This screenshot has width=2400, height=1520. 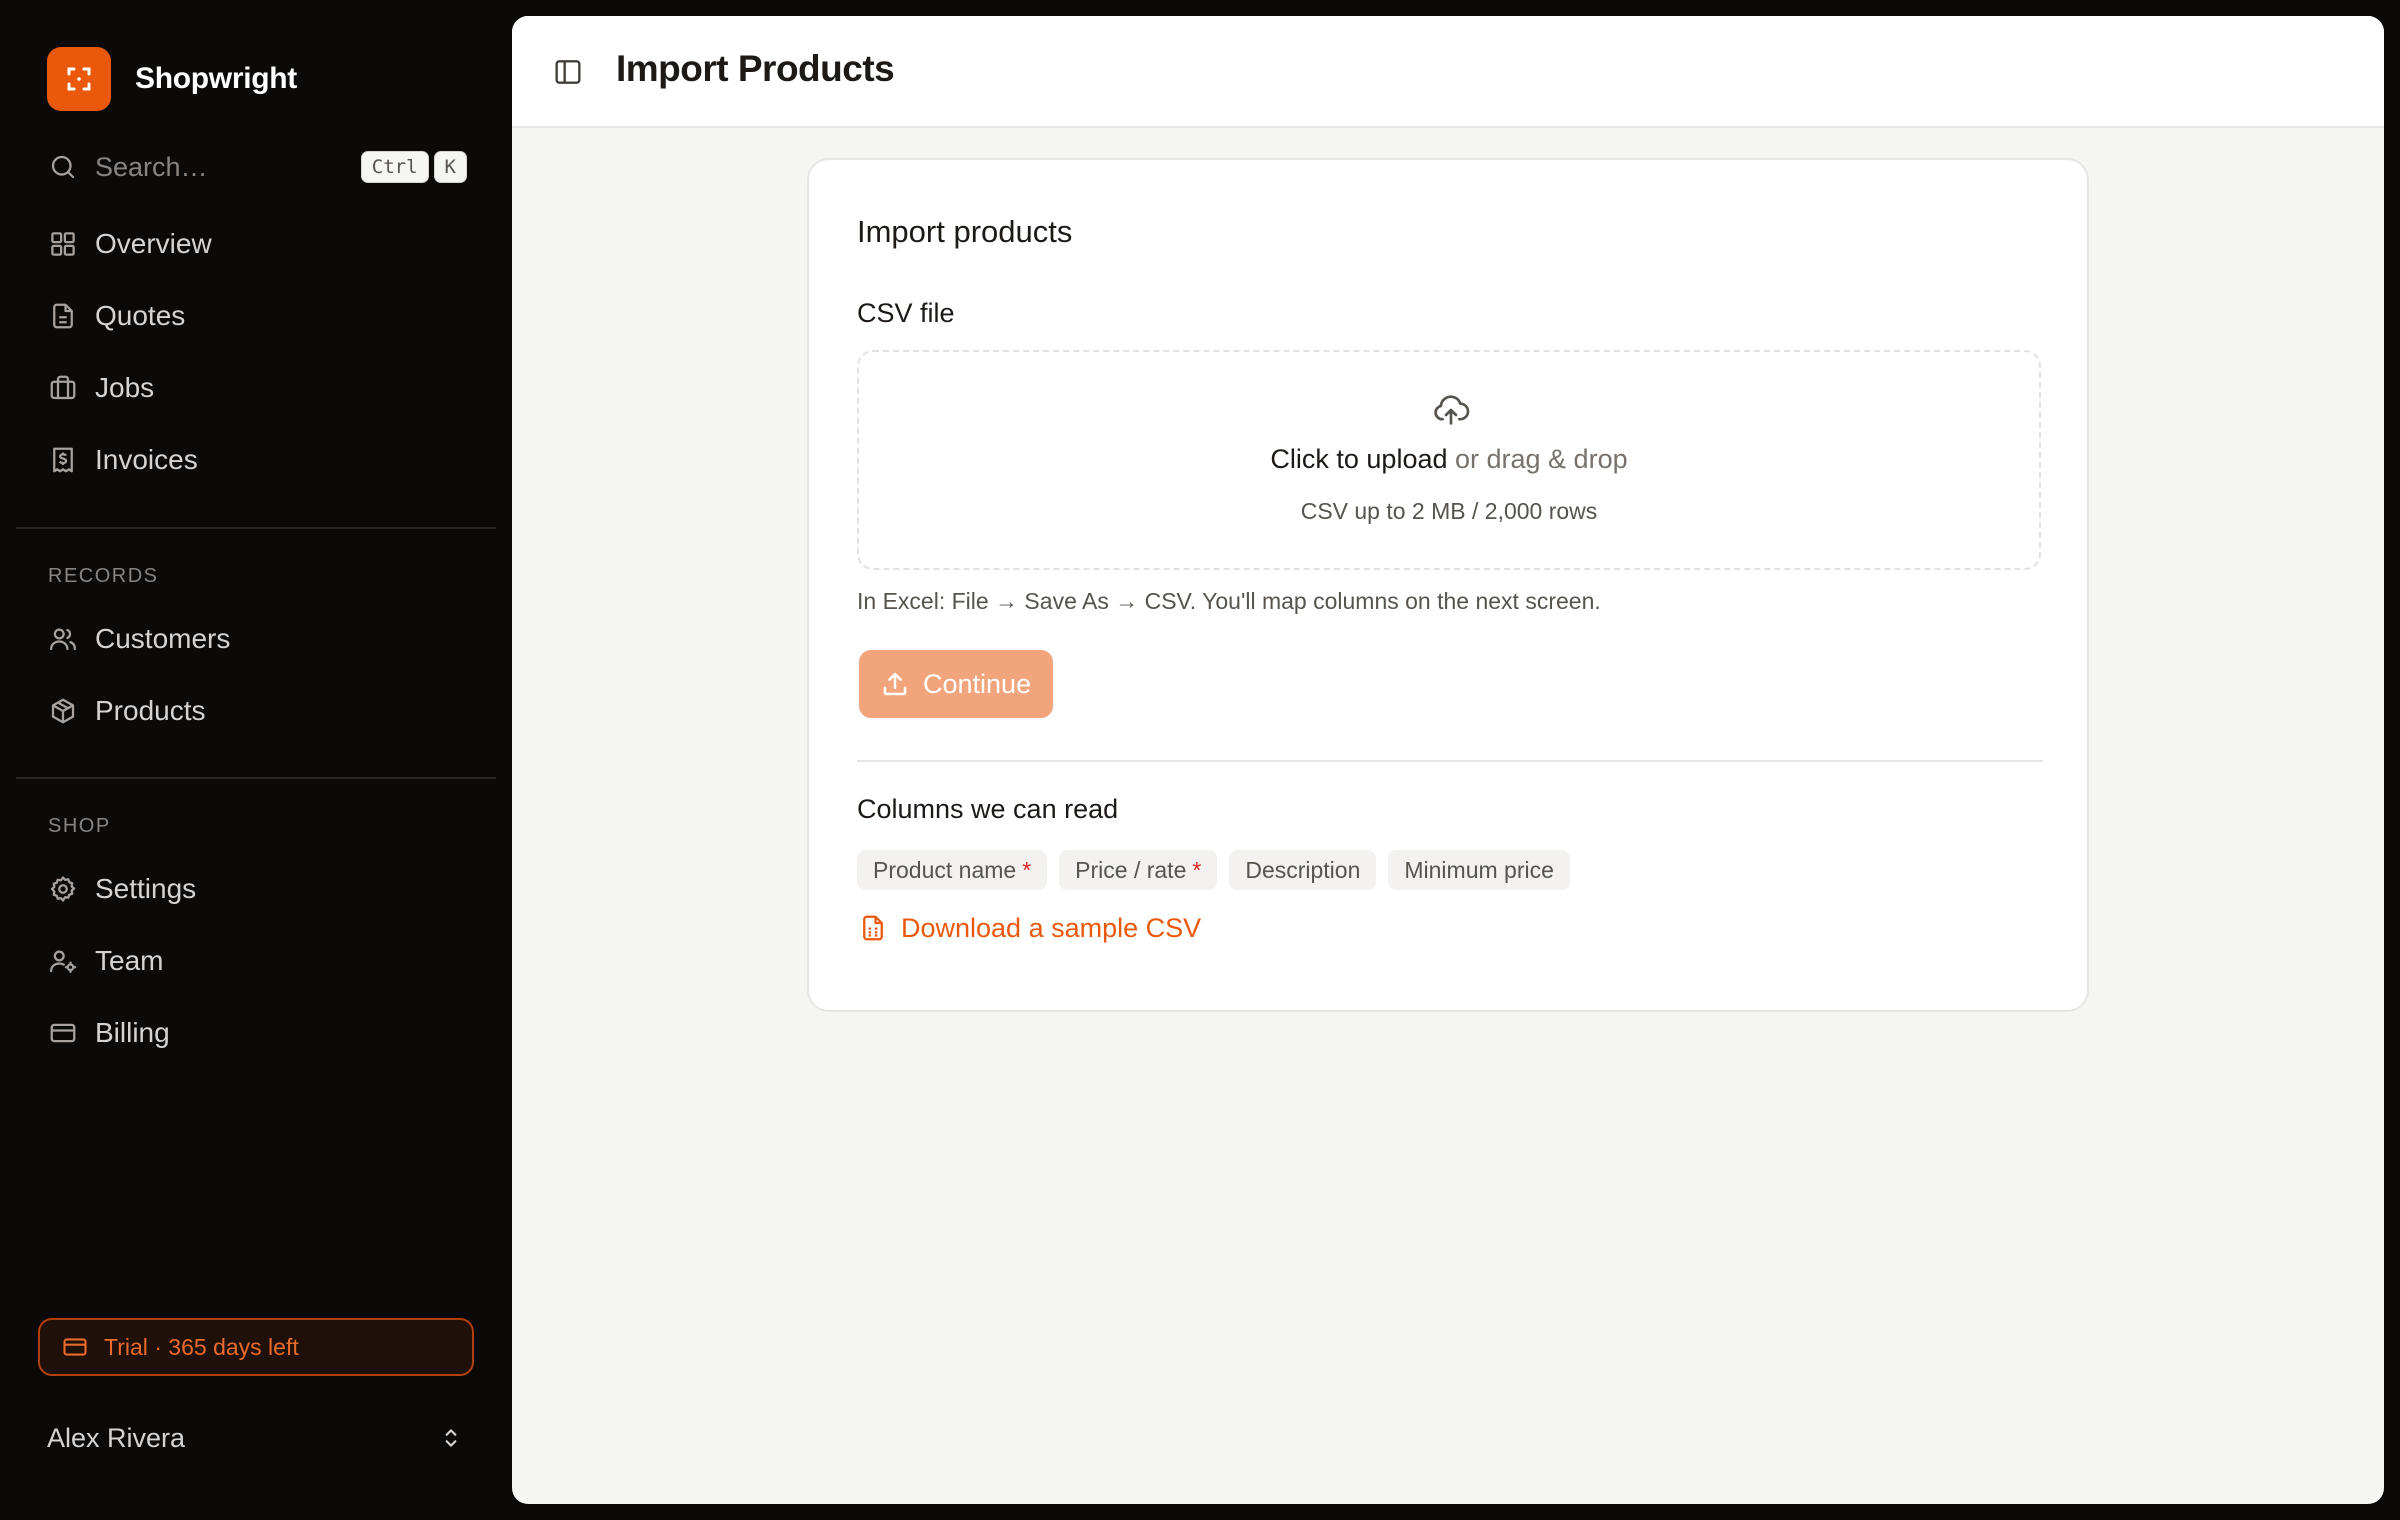 I want to click on search-icon, so click(x=63, y=167).